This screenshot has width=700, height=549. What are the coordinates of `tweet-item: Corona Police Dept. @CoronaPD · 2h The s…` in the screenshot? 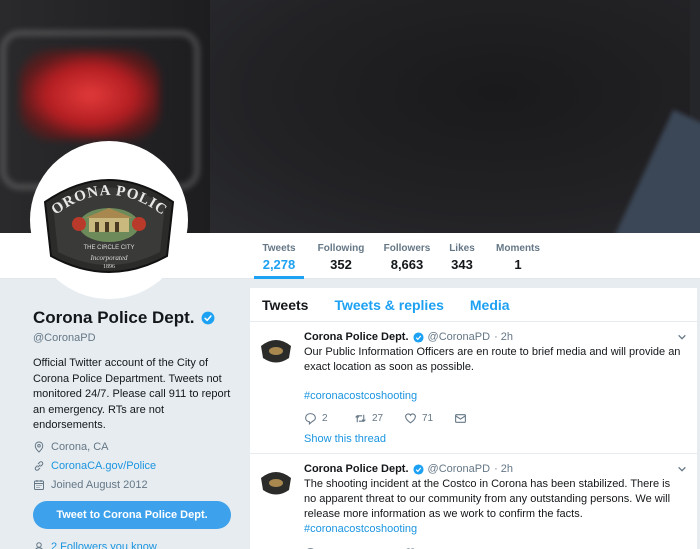 It's located at (473, 501).